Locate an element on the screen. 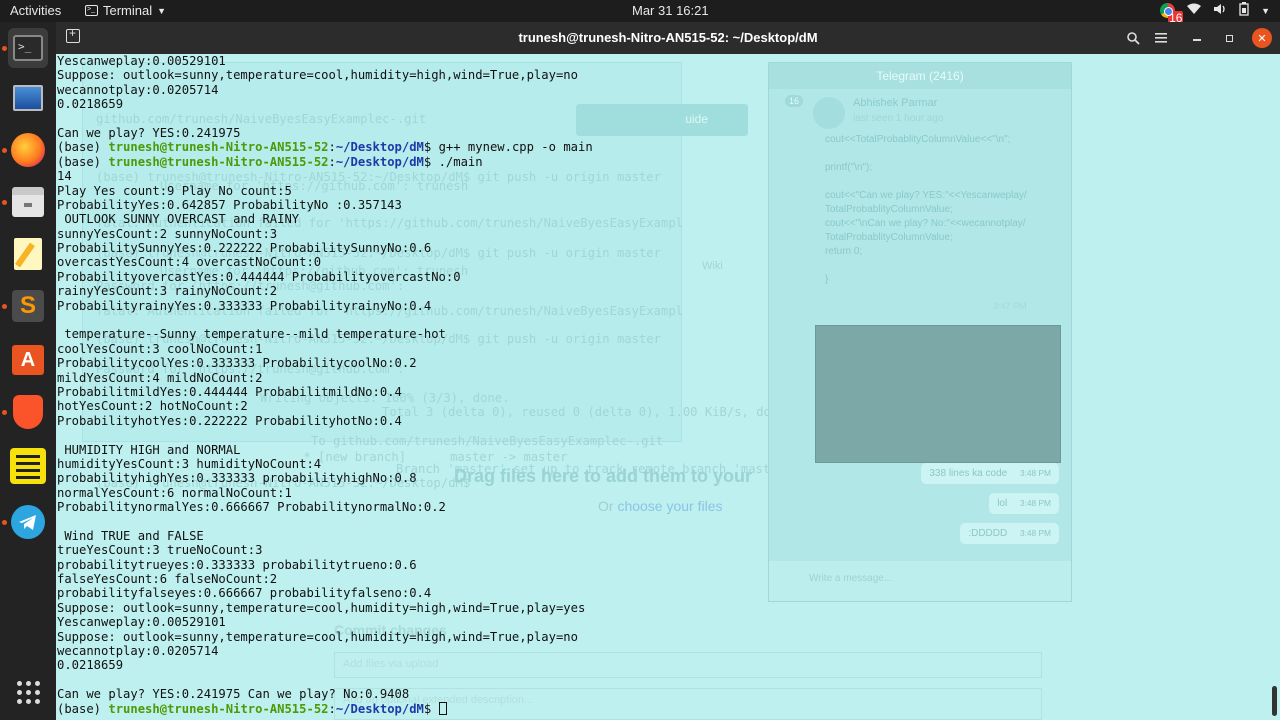 This screenshot has height=720, width=1280. output-line: Play Yes count:9 Play No count:5 is located at coordinates (174, 190).